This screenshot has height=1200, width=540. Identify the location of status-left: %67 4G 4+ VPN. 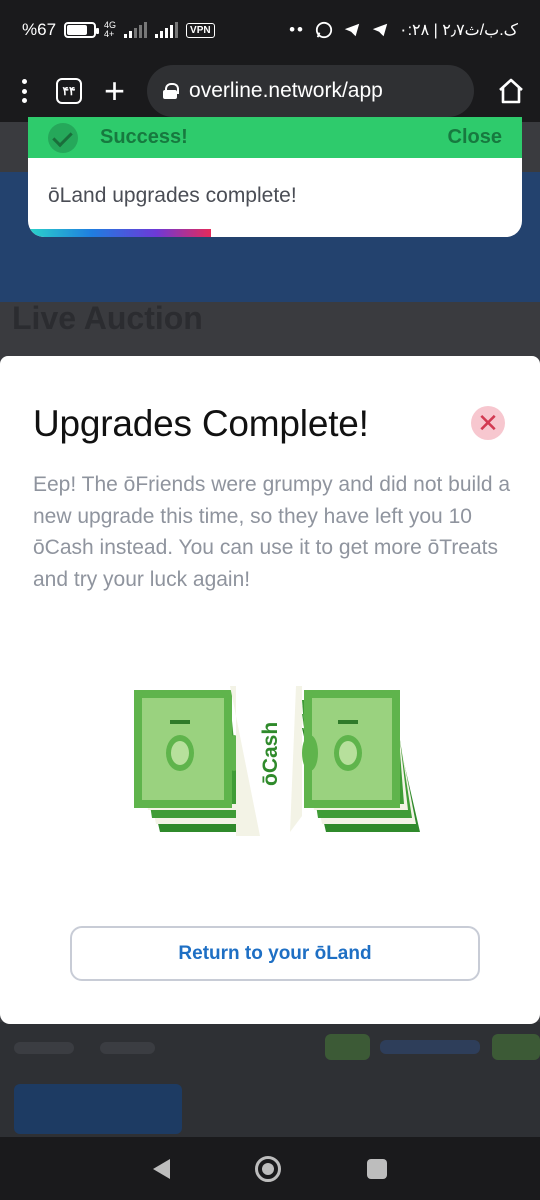
(118, 30).